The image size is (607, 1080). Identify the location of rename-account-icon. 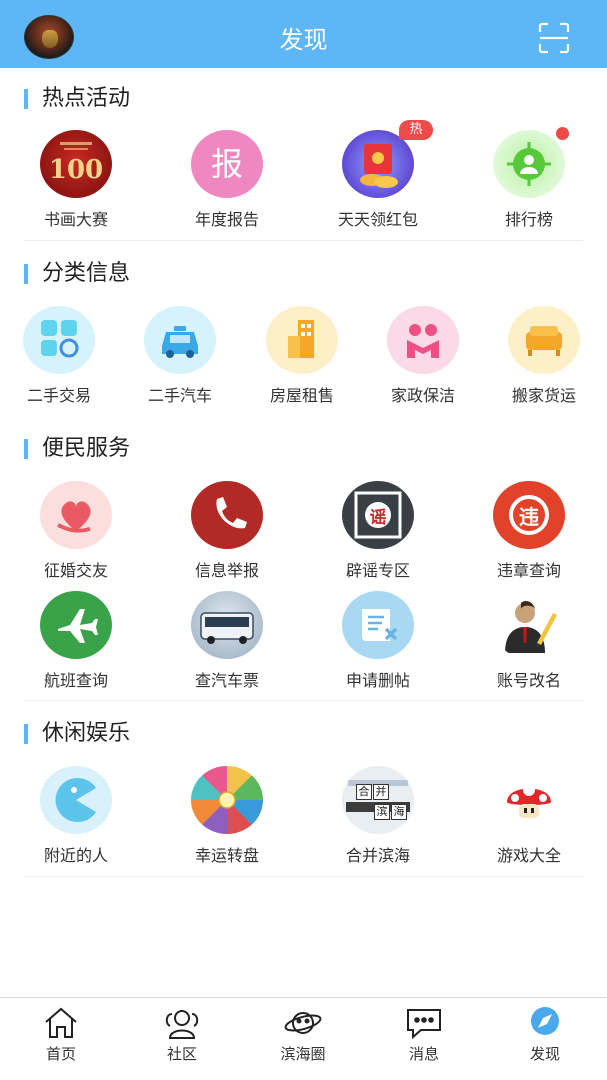
(529, 625).